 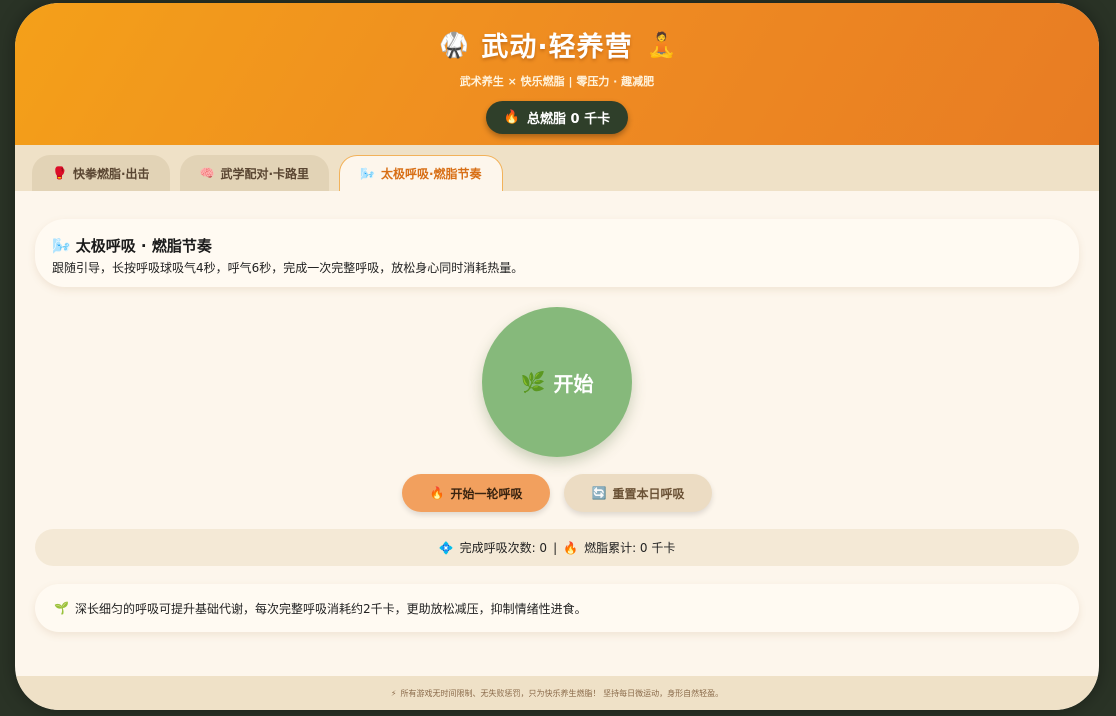 What do you see at coordinates (143, 246) in the screenshot?
I see `panel-title-text: 太极呼吸 · 燃脂节奏` at bounding box center [143, 246].